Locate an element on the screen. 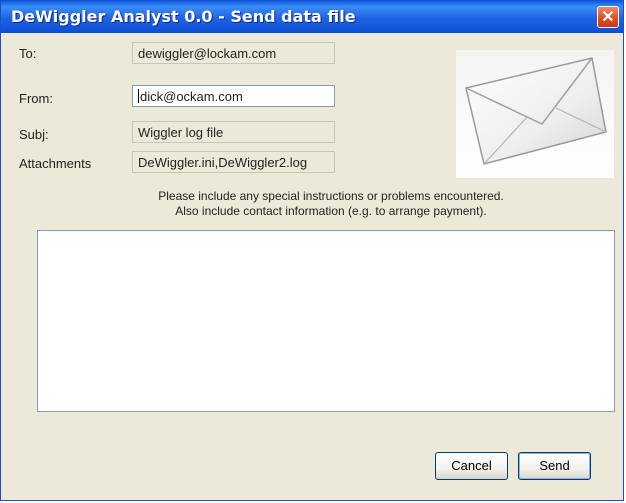 This screenshot has width=626, height=503. title-bar: DeWiggler Analyst 0.0 - Send data file ✕ is located at coordinates (312, 17).